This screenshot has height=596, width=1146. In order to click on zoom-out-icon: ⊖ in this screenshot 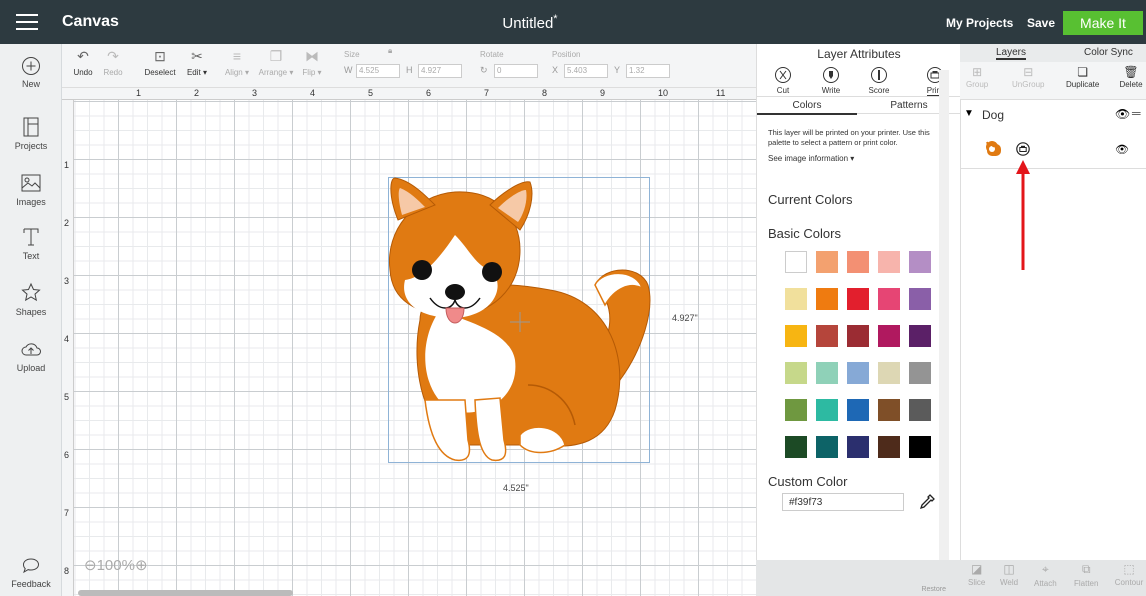, I will do `click(90, 565)`.